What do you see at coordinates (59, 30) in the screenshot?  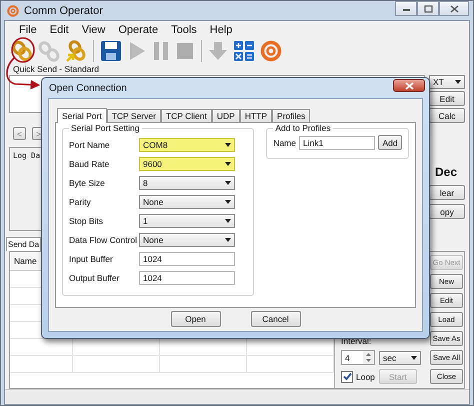 I see `menu-item: Edit` at bounding box center [59, 30].